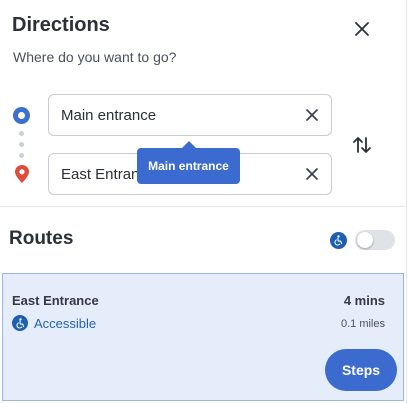  What do you see at coordinates (365, 240) in the screenshot?
I see `toggle-knob` at bounding box center [365, 240].